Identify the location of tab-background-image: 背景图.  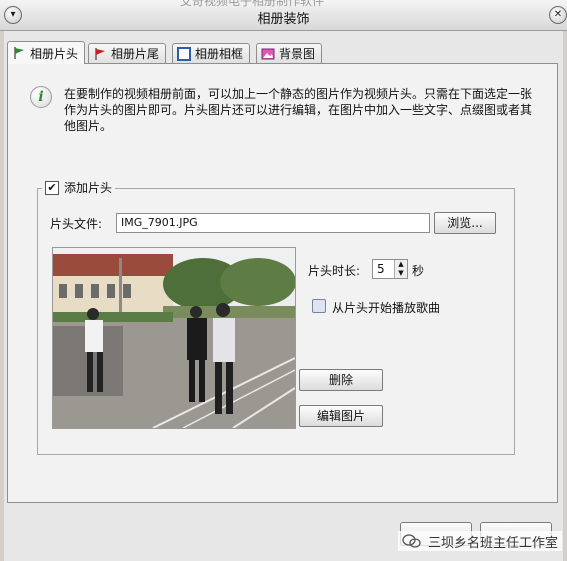
(289, 53).